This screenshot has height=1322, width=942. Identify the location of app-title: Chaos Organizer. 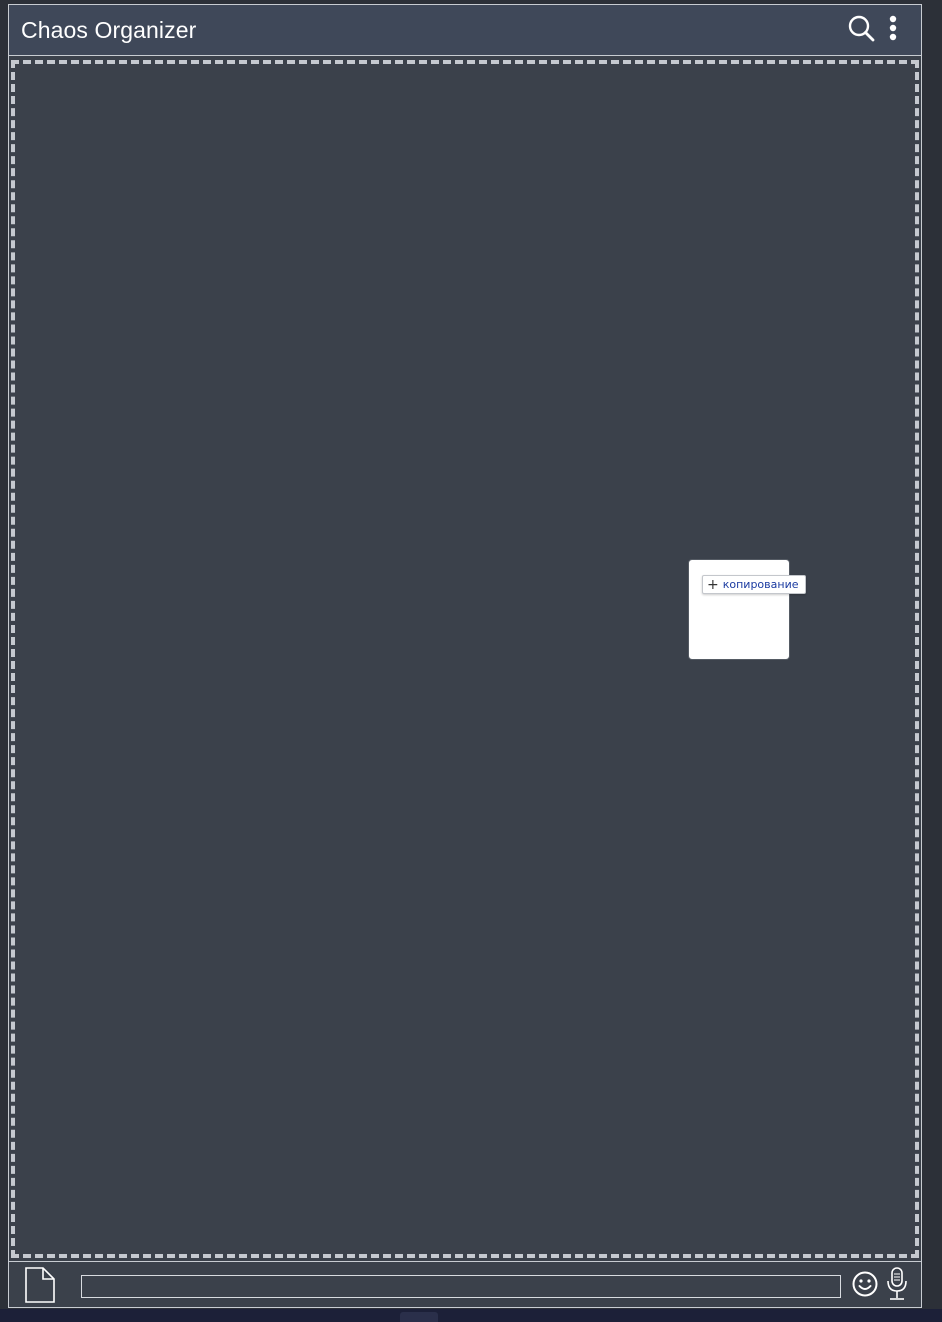
(109, 30).